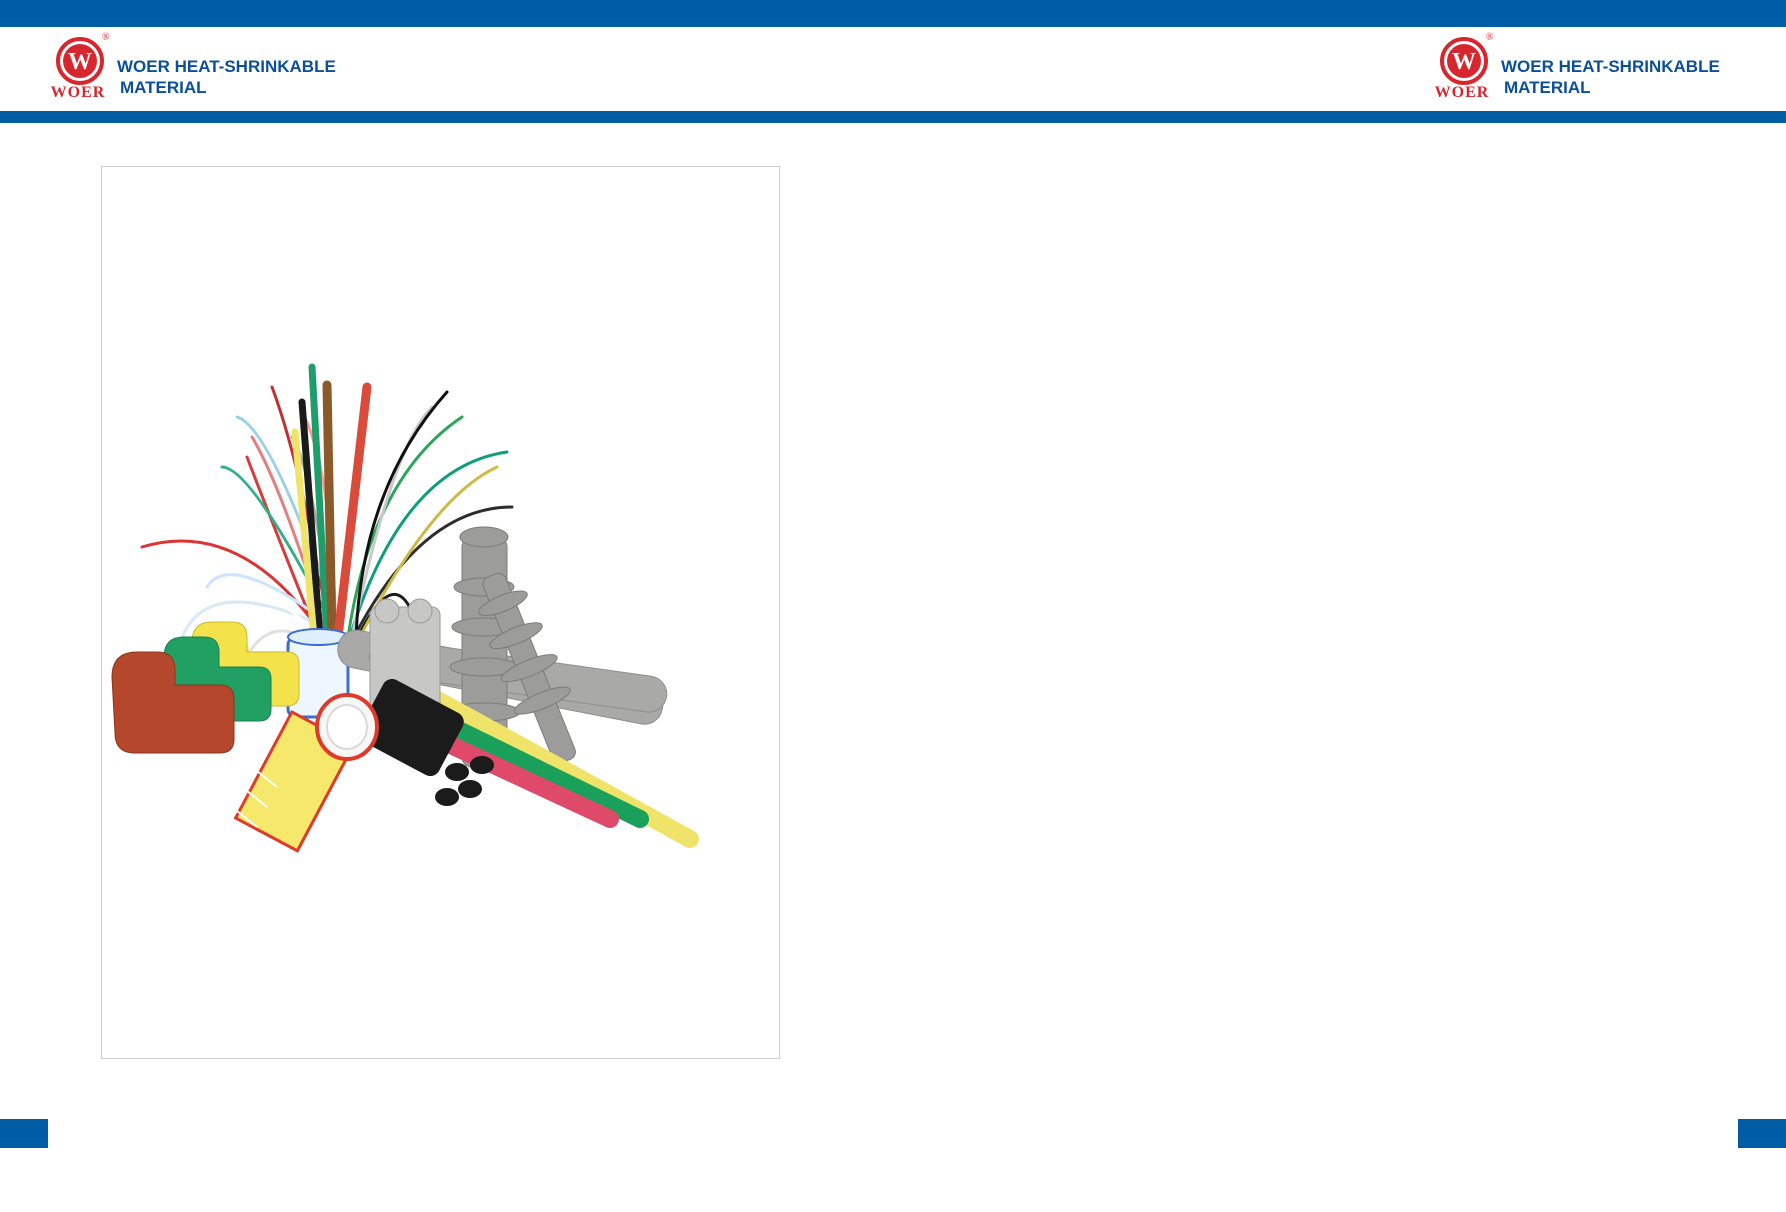 This screenshot has width=1786, height=1212. What do you see at coordinates (893, 13) in the screenshot?
I see `top-blue-band` at bounding box center [893, 13].